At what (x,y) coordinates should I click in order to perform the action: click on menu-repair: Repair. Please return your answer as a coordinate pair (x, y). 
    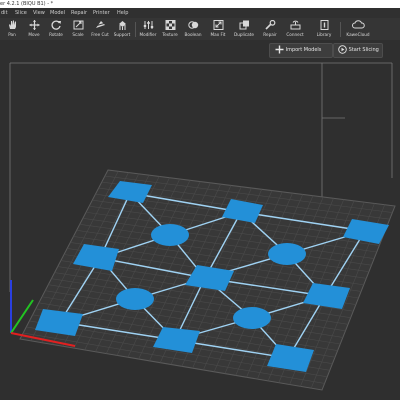
    Looking at the image, I should click on (79, 13).